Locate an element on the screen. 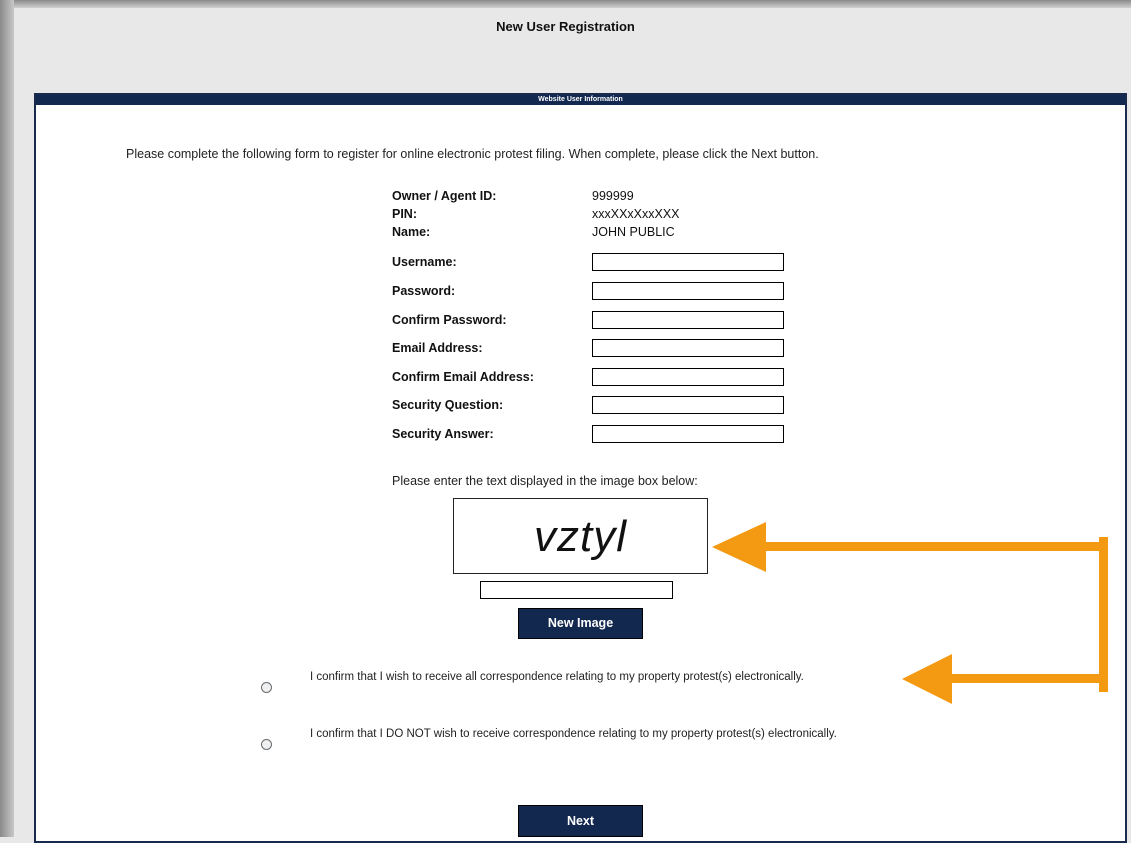 Image resolution: width=1131 pixels, height=843 pixels. electronic-yes-radio is located at coordinates (266, 687).